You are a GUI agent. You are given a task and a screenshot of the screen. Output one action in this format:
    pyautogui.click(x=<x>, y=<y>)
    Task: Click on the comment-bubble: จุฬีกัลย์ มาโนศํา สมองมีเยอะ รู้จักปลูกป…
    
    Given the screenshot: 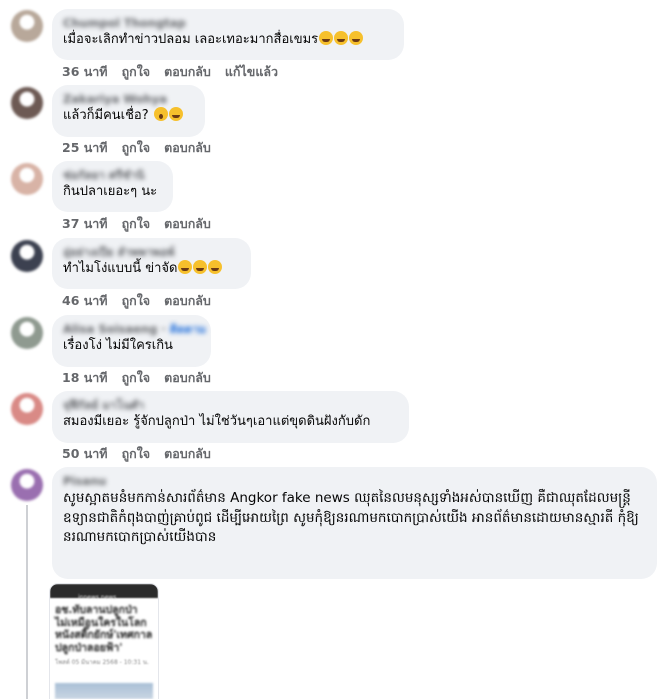 What is the action you would take?
    pyautogui.click(x=230, y=417)
    